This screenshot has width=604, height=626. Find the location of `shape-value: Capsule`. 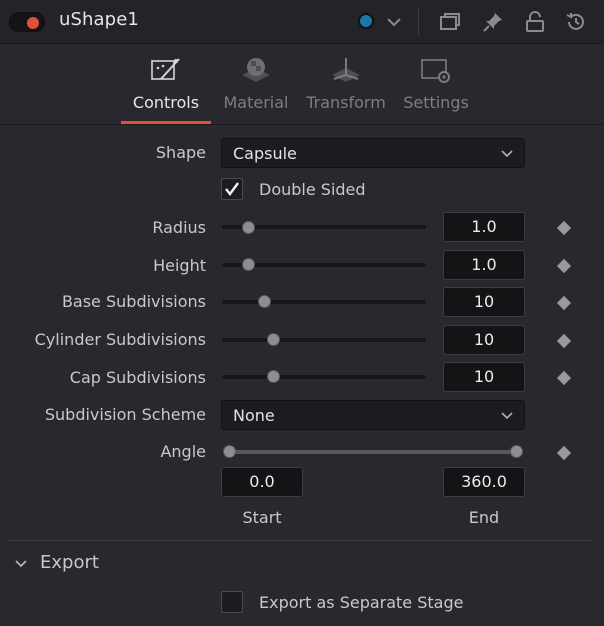

shape-value: Capsule is located at coordinates (265, 153).